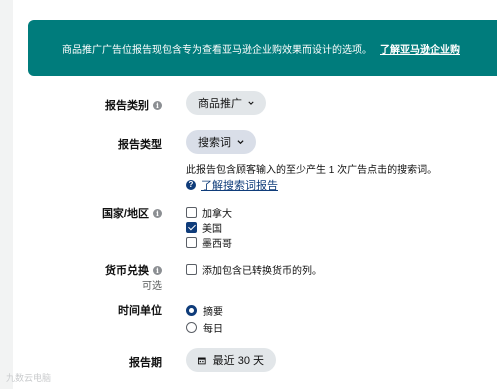  What do you see at coordinates (121, 270) in the screenshot?
I see `currency-label: 货币兑换 i` at bounding box center [121, 270].